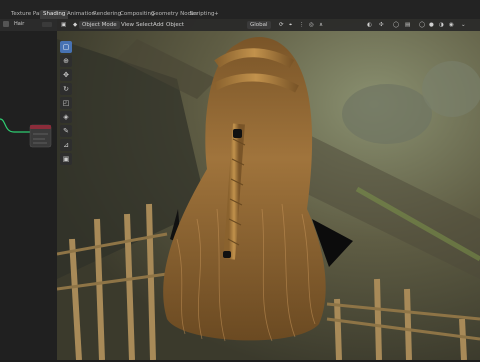 This screenshot has height=362, width=480. What do you see at coordinates (144, 25) in the screenshot?
I see `menu-select: Select` at bounding box center [144, 25].